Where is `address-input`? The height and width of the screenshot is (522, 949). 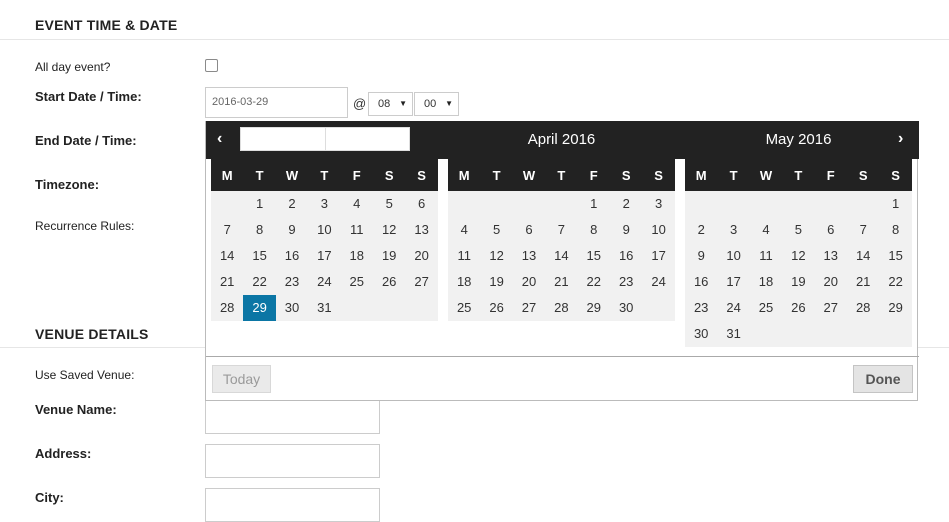
address-input is located at coordinates (292, 461).